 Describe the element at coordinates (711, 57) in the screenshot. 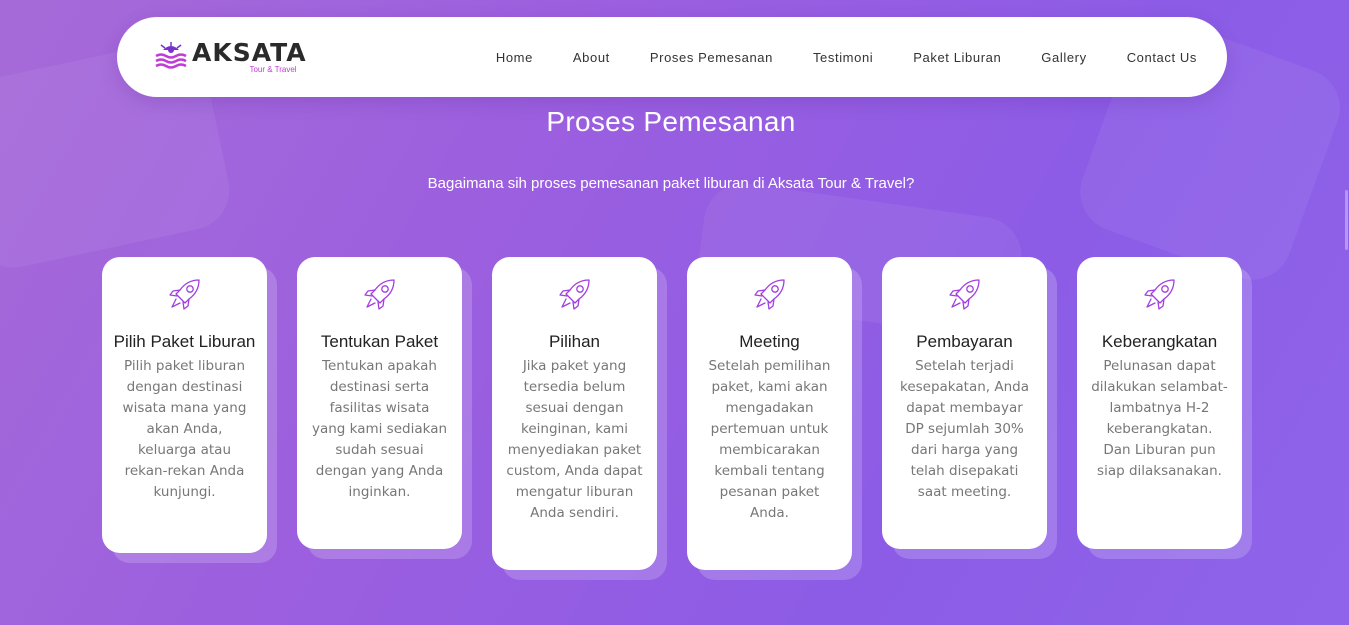

I see `nav-proses-pemesanan: Proses Pemesanan` at that location.